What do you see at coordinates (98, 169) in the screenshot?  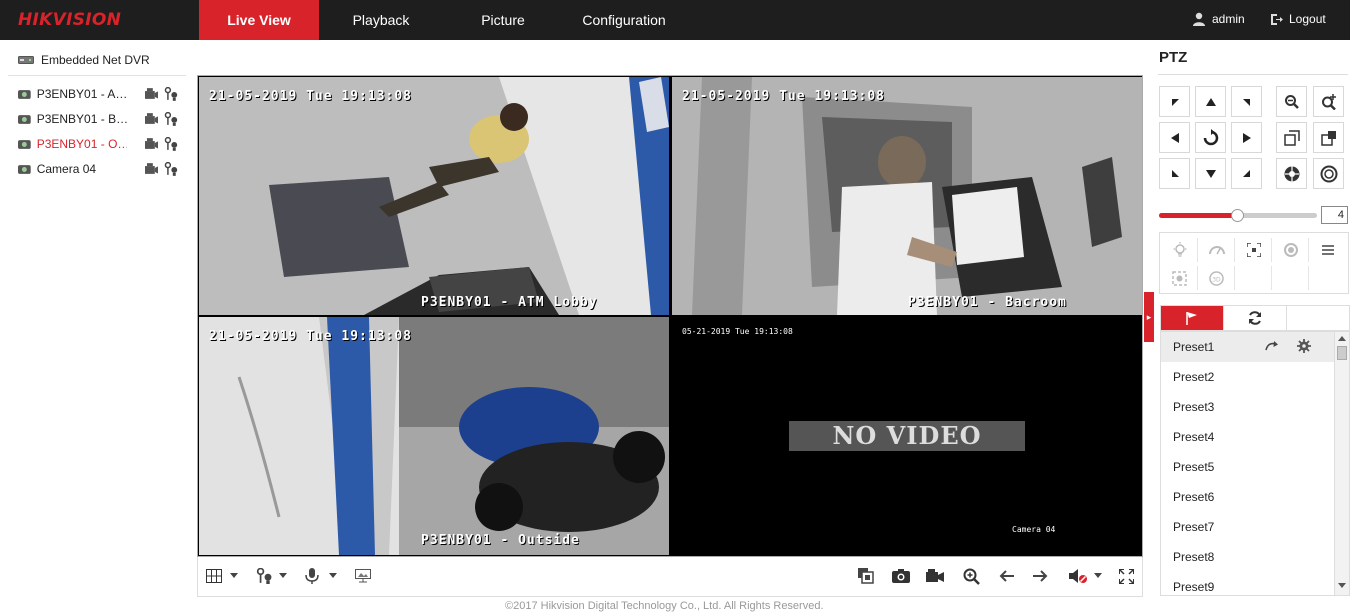 I see `camera-item: Camera 04` at bounding box center [98, 169].